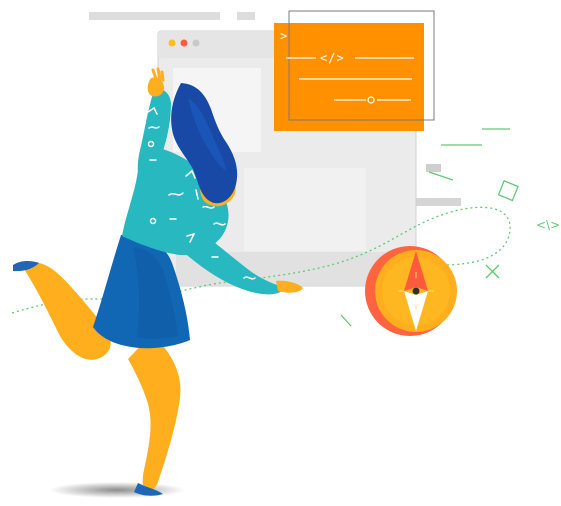 This screenshot has width=561, height=506. Describe the element at coordinates (117, 490) in the screenshot. I see `figure-shadow` at that location.